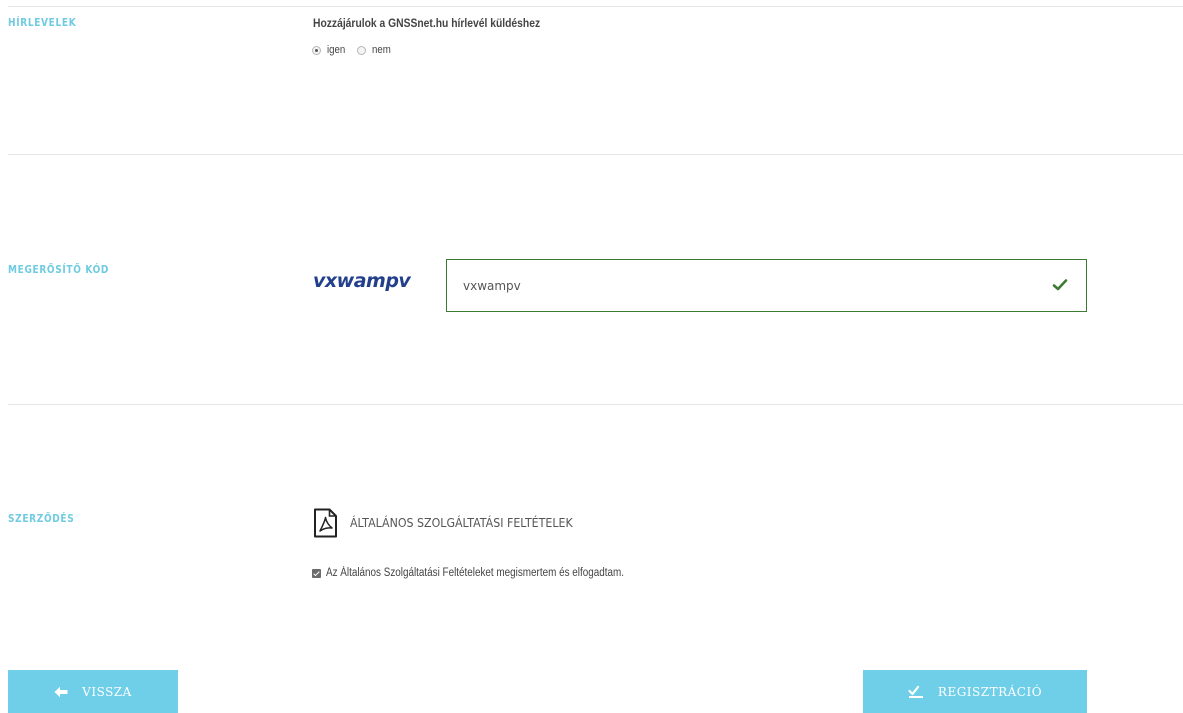 This screenshot has width=1183, height=713. Describe the element at coordinates (1060, 285) in the screenshot. I see `check-icon` at that location.